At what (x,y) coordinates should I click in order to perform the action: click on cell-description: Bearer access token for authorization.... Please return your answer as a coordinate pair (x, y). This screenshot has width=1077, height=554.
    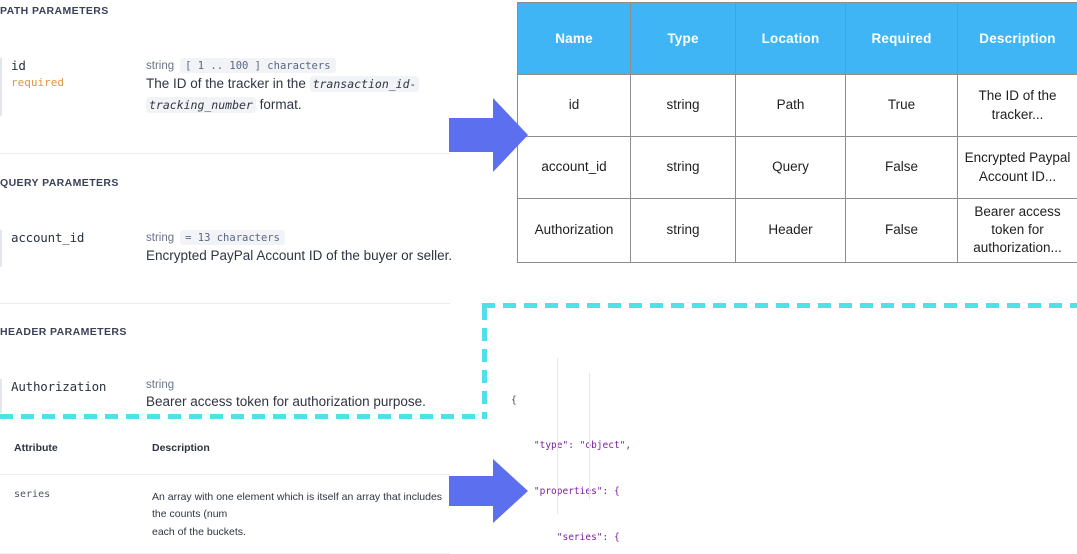
    Looking at the image, I should click on (1017, 230).